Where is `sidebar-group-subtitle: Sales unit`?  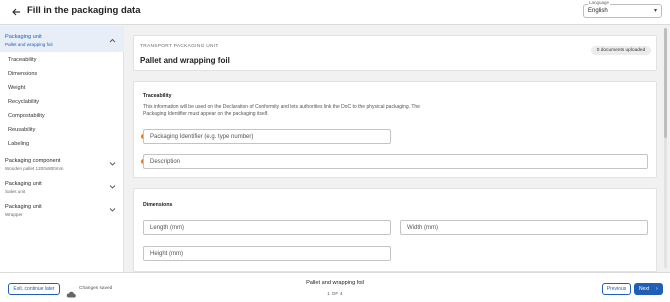 sidebar-group-subtitle: Sales unit is located at coordinates (15, 191).